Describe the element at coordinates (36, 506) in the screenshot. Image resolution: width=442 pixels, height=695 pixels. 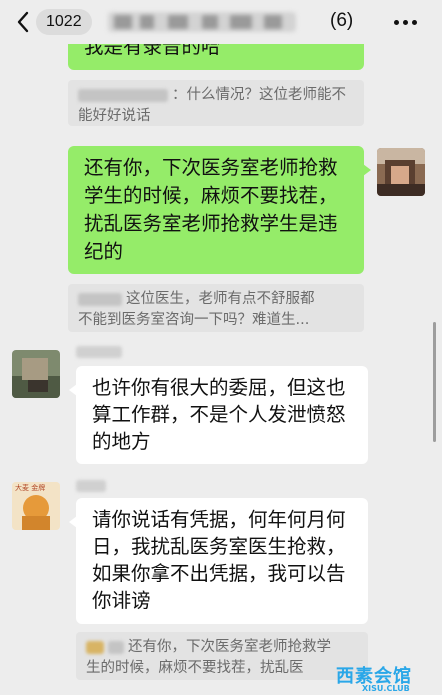
I see `avatar-sender: 大麦 金牌` at that location.